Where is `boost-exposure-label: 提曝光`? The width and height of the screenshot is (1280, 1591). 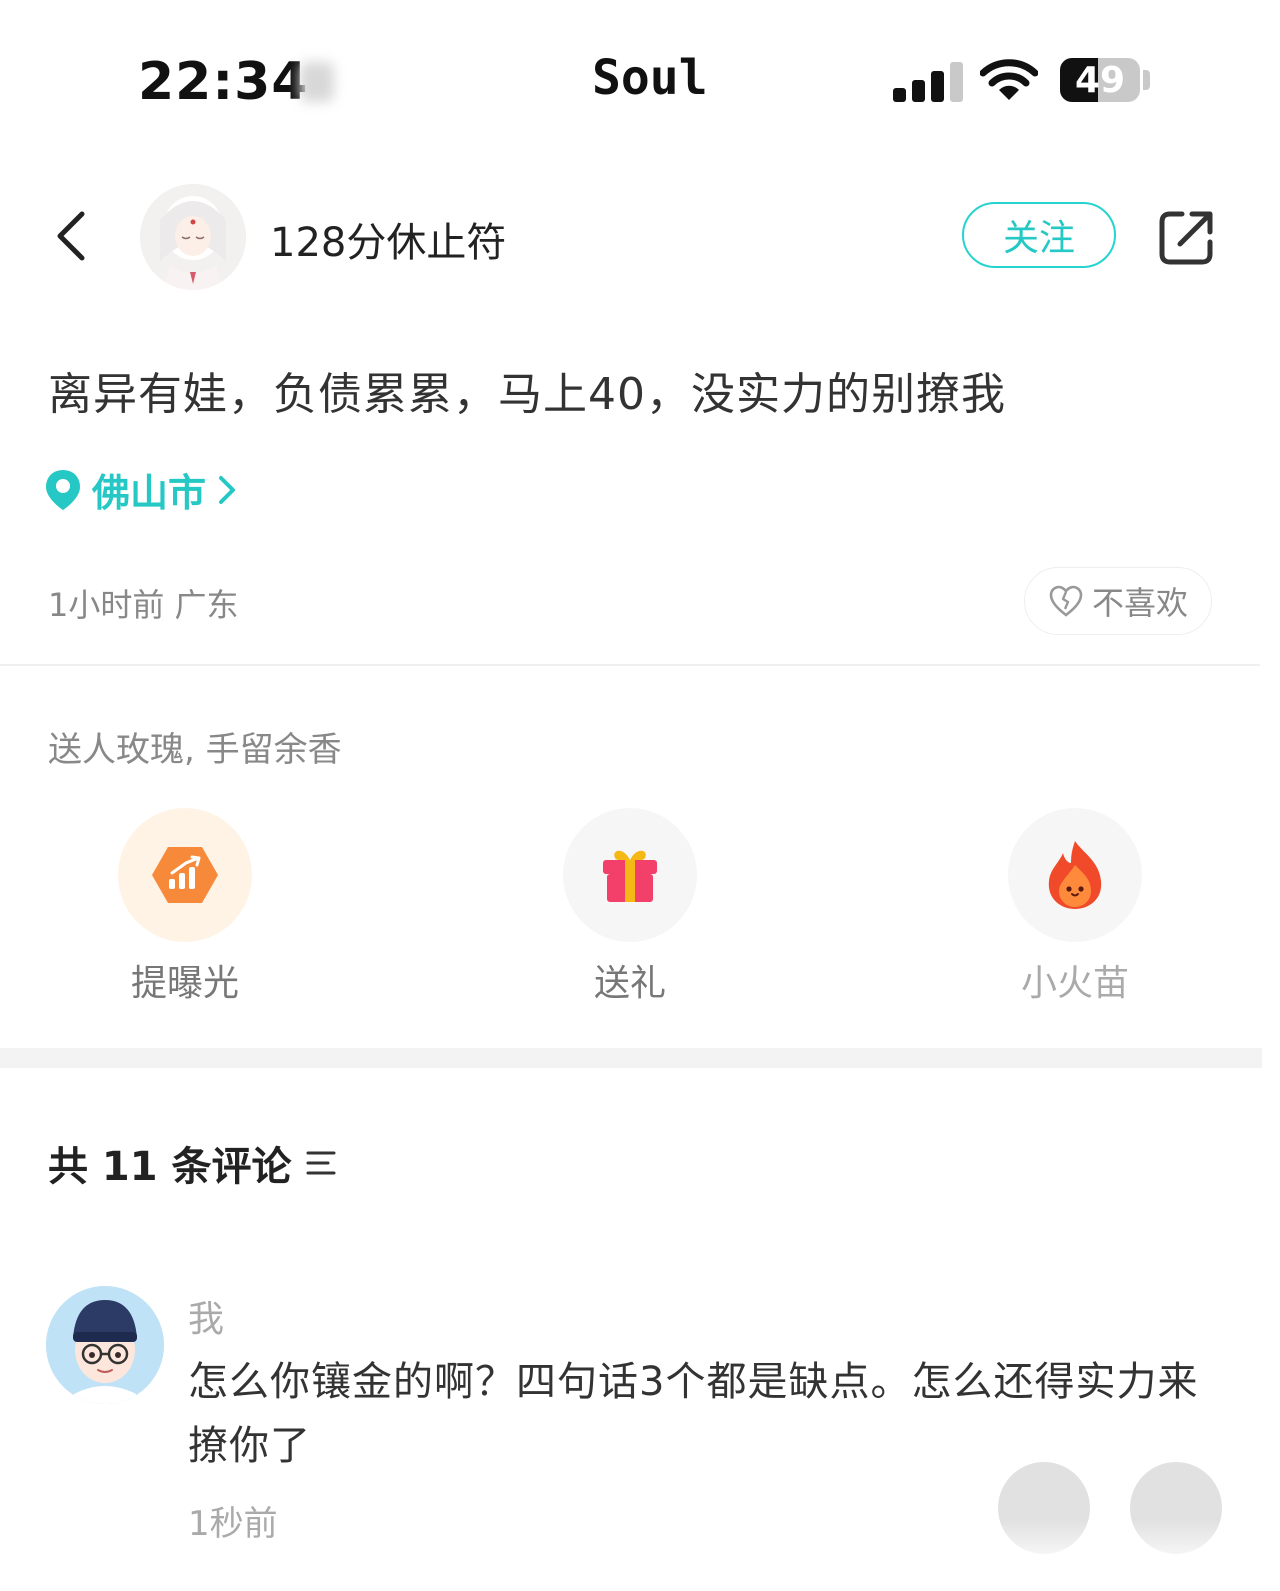
boost-exposure-label: 提曝光 is located at coordinates (184, 983).